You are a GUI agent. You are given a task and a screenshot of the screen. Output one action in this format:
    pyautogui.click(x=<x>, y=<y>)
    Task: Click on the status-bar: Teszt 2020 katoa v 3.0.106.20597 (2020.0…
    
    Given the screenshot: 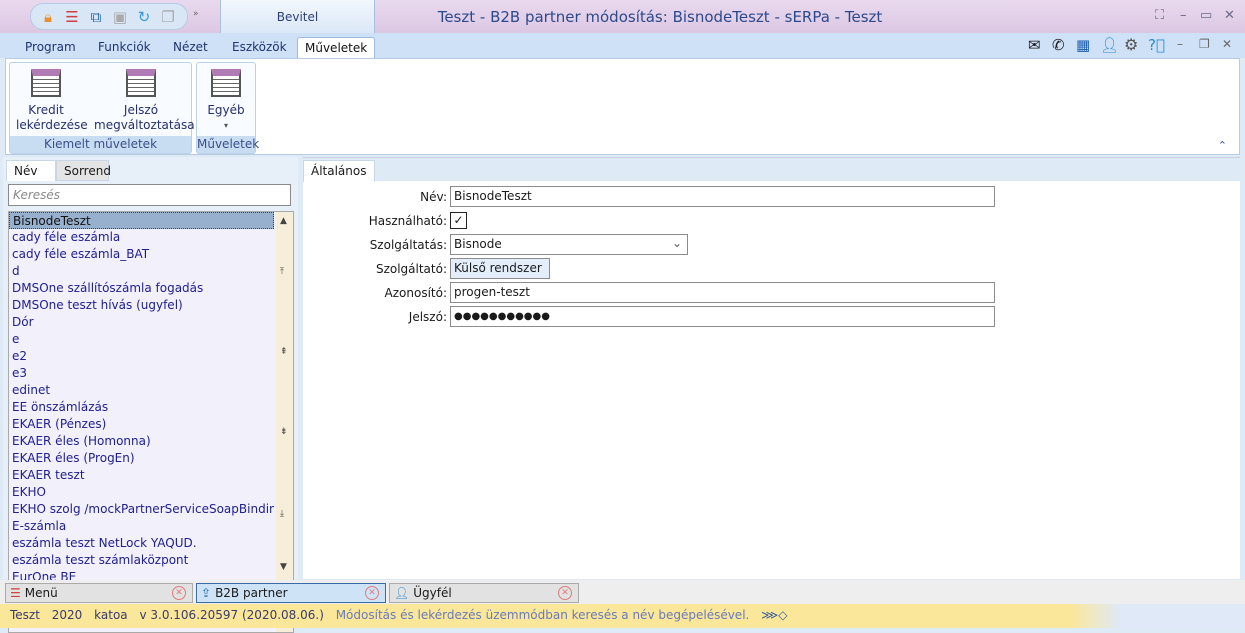 What is the action you would take?
    pyautogui.click(x=622, y=616)
    